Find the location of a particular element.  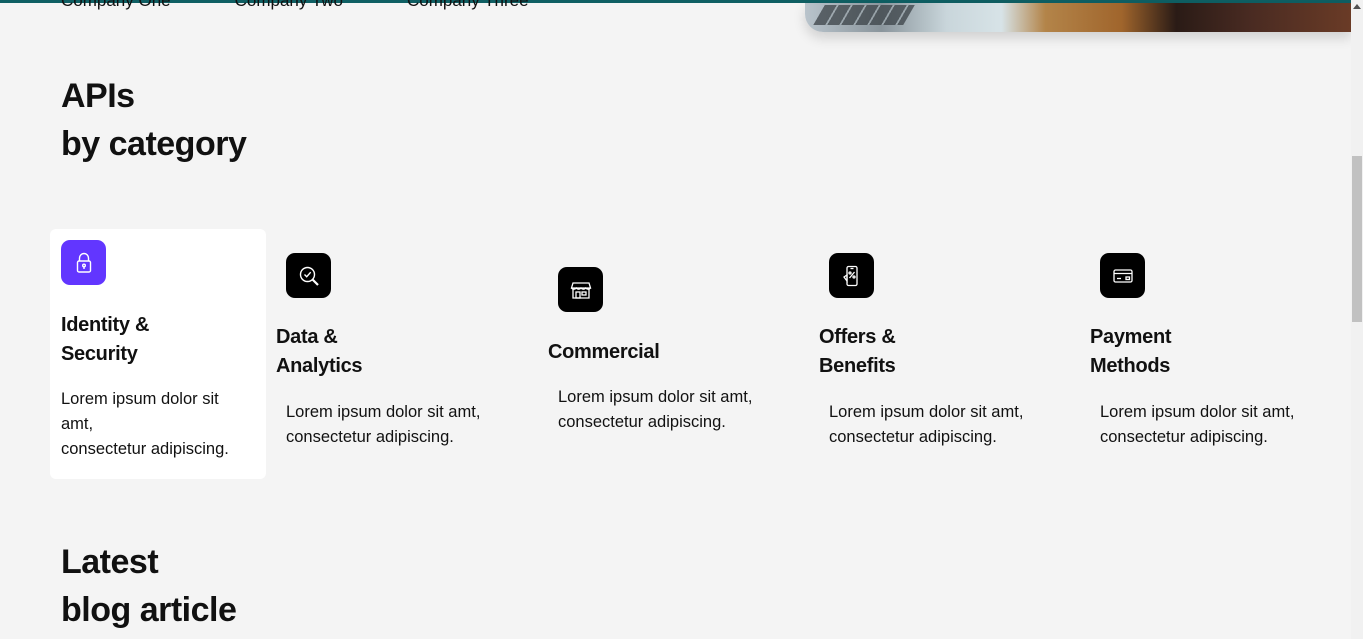

card-title: Offers & Benefits is located at coordinates (857, 351).